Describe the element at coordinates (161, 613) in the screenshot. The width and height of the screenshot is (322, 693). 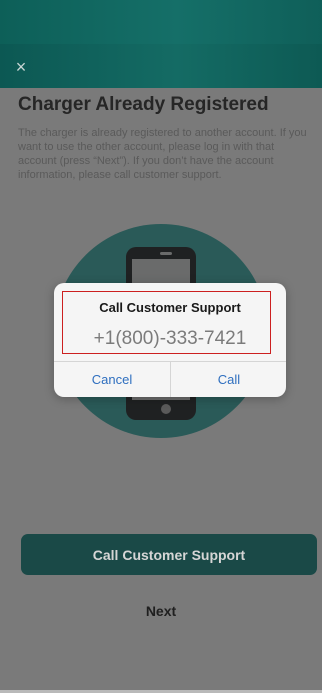
I see `next-button: Next` at that location.